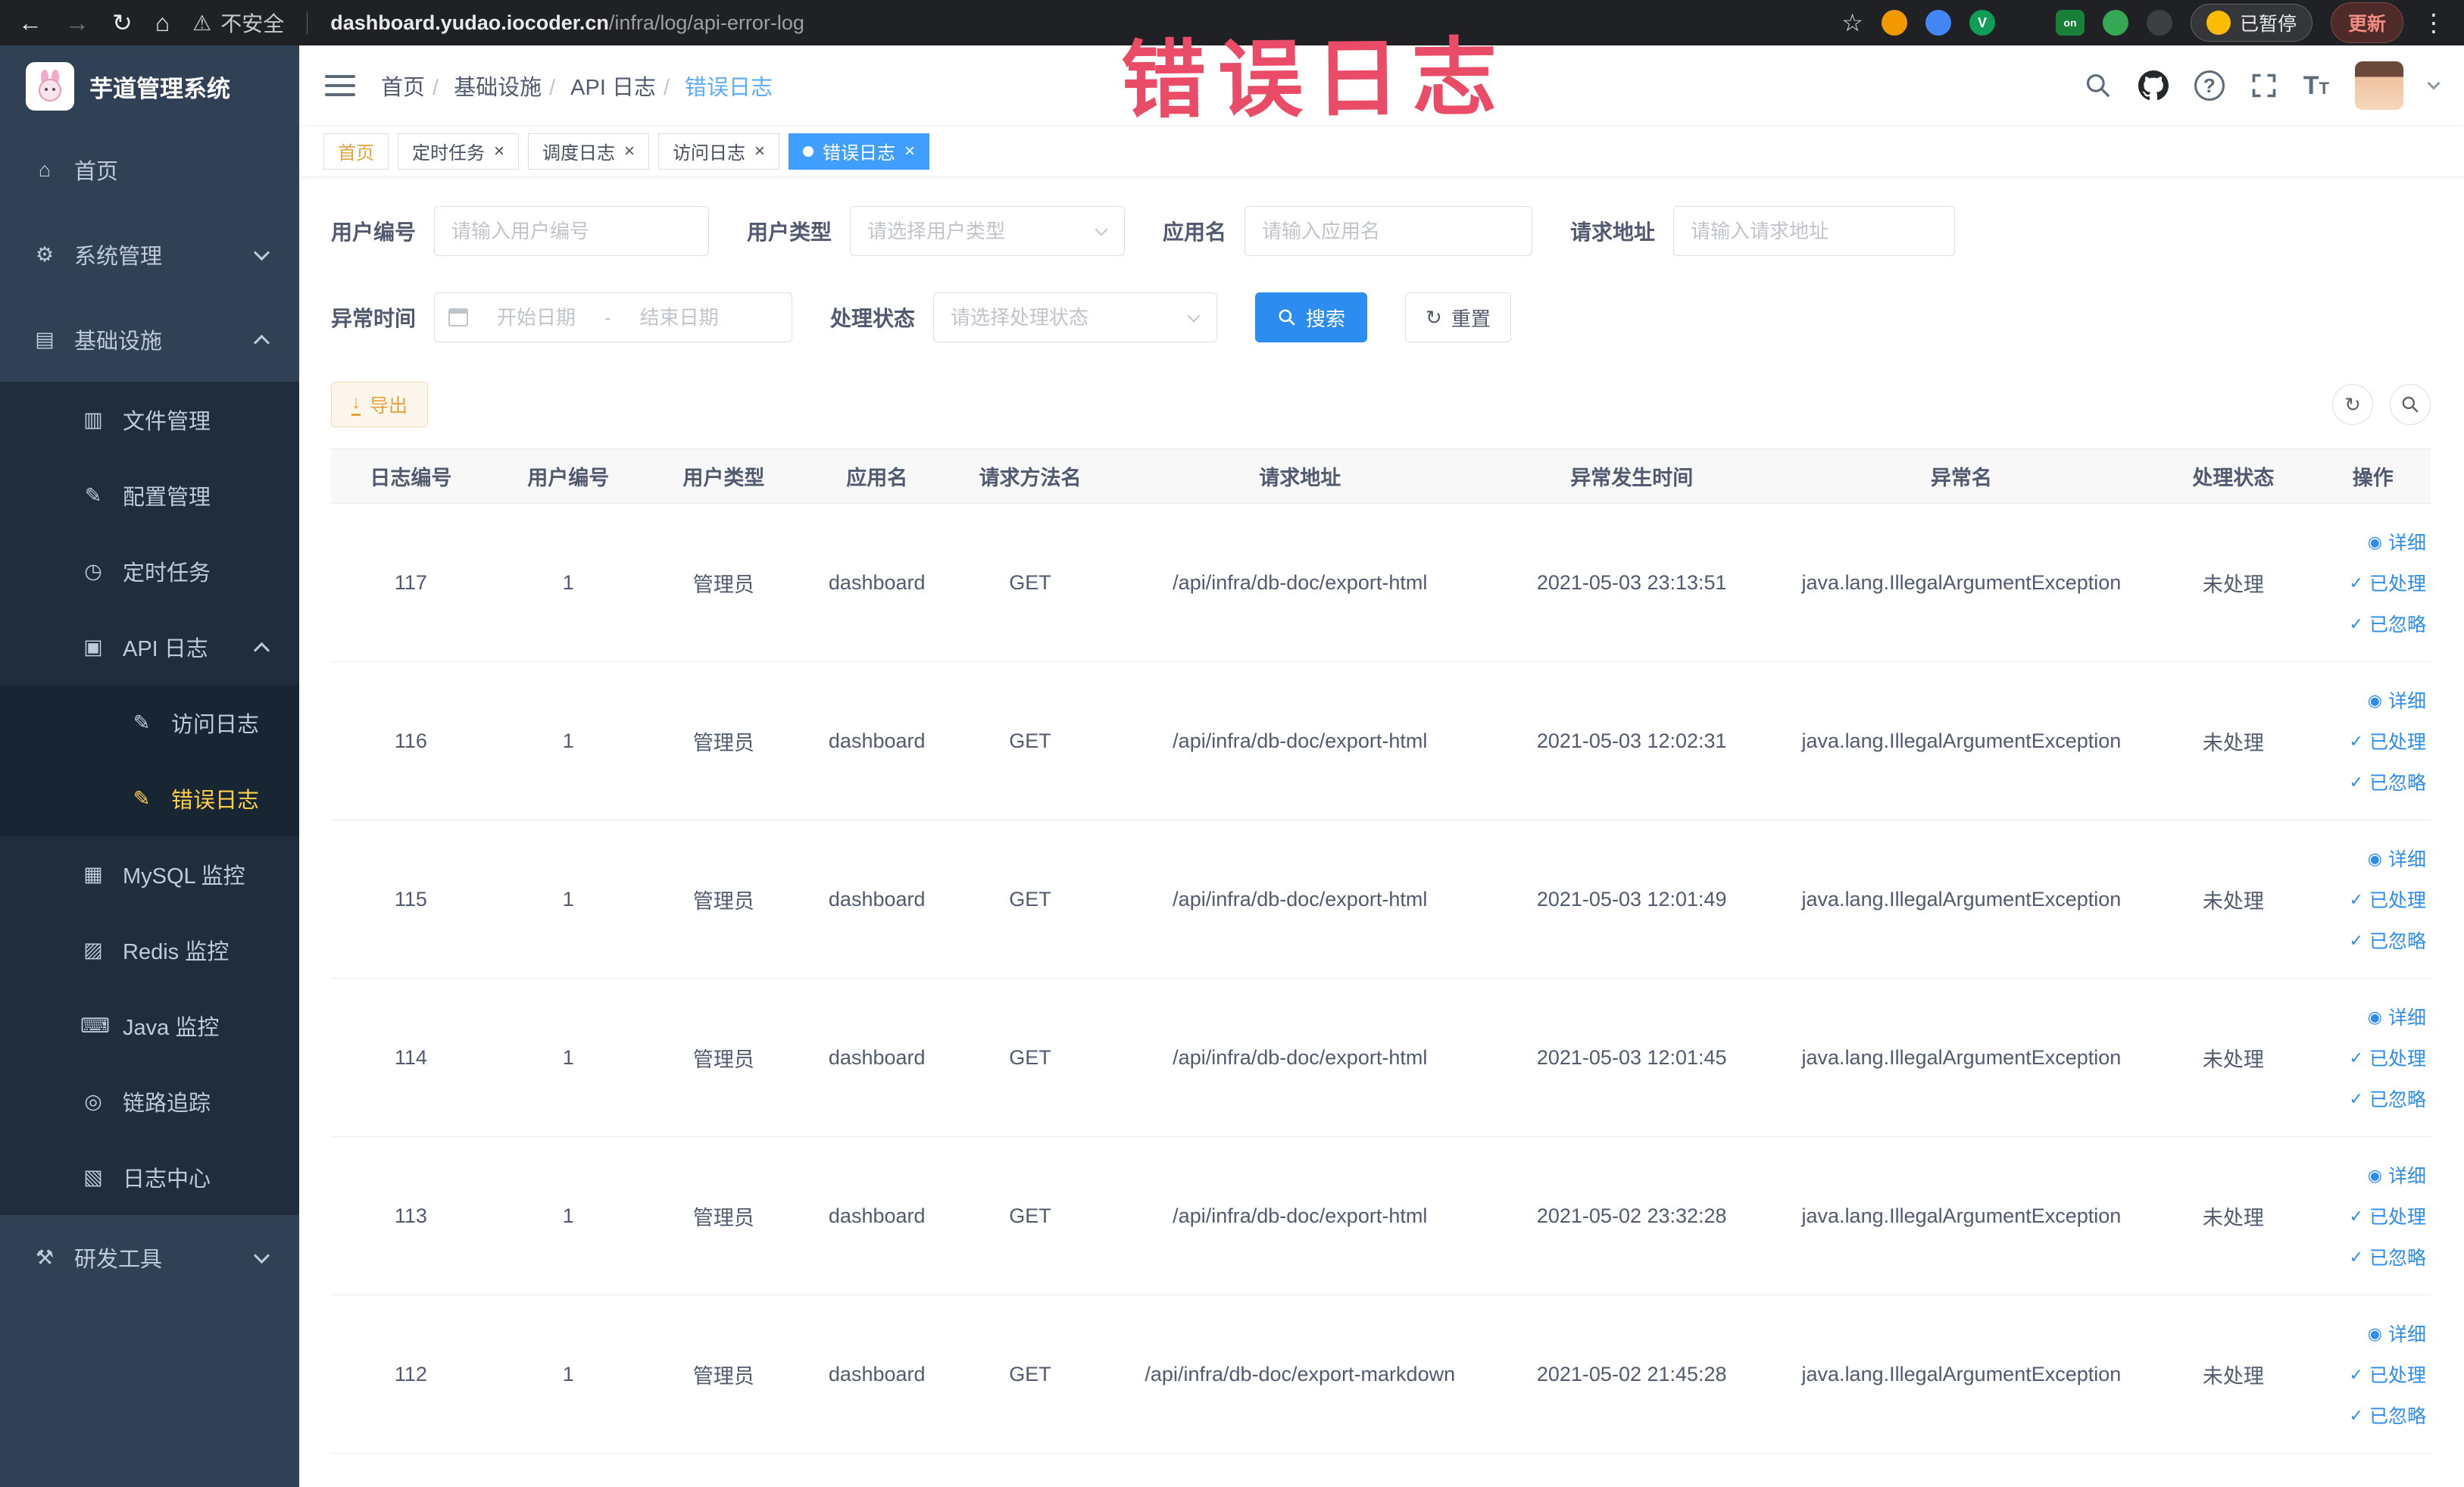 This screenshot has height=1487, width=2464. I want to click on browser-menu-icon, so click(2434, 22).